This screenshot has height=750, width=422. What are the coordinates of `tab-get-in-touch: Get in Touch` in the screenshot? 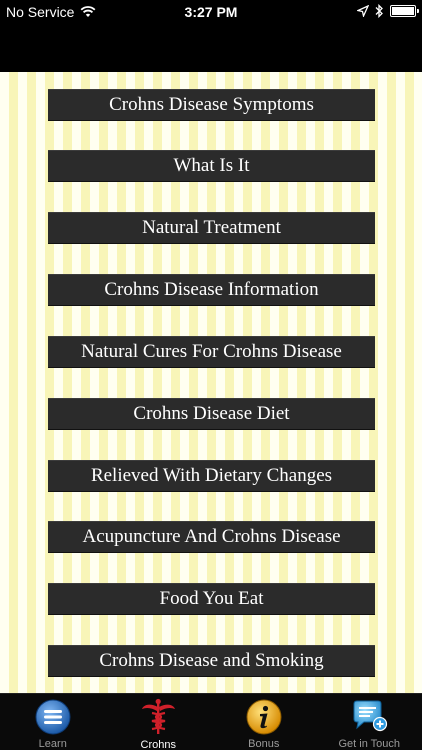 It's located at (369, 722).